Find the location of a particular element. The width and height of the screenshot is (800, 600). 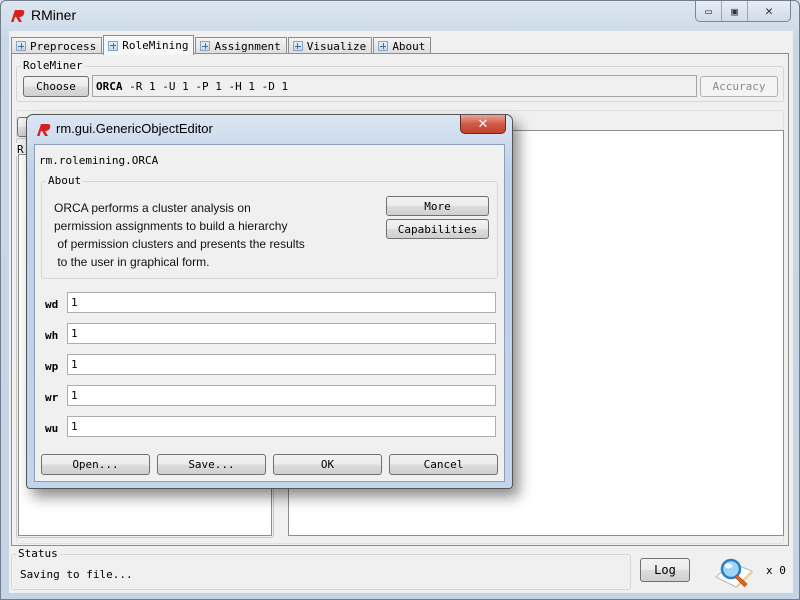

dialog-title: rm.gui.GenericObjectEditor is located at coordinates (134, 128).